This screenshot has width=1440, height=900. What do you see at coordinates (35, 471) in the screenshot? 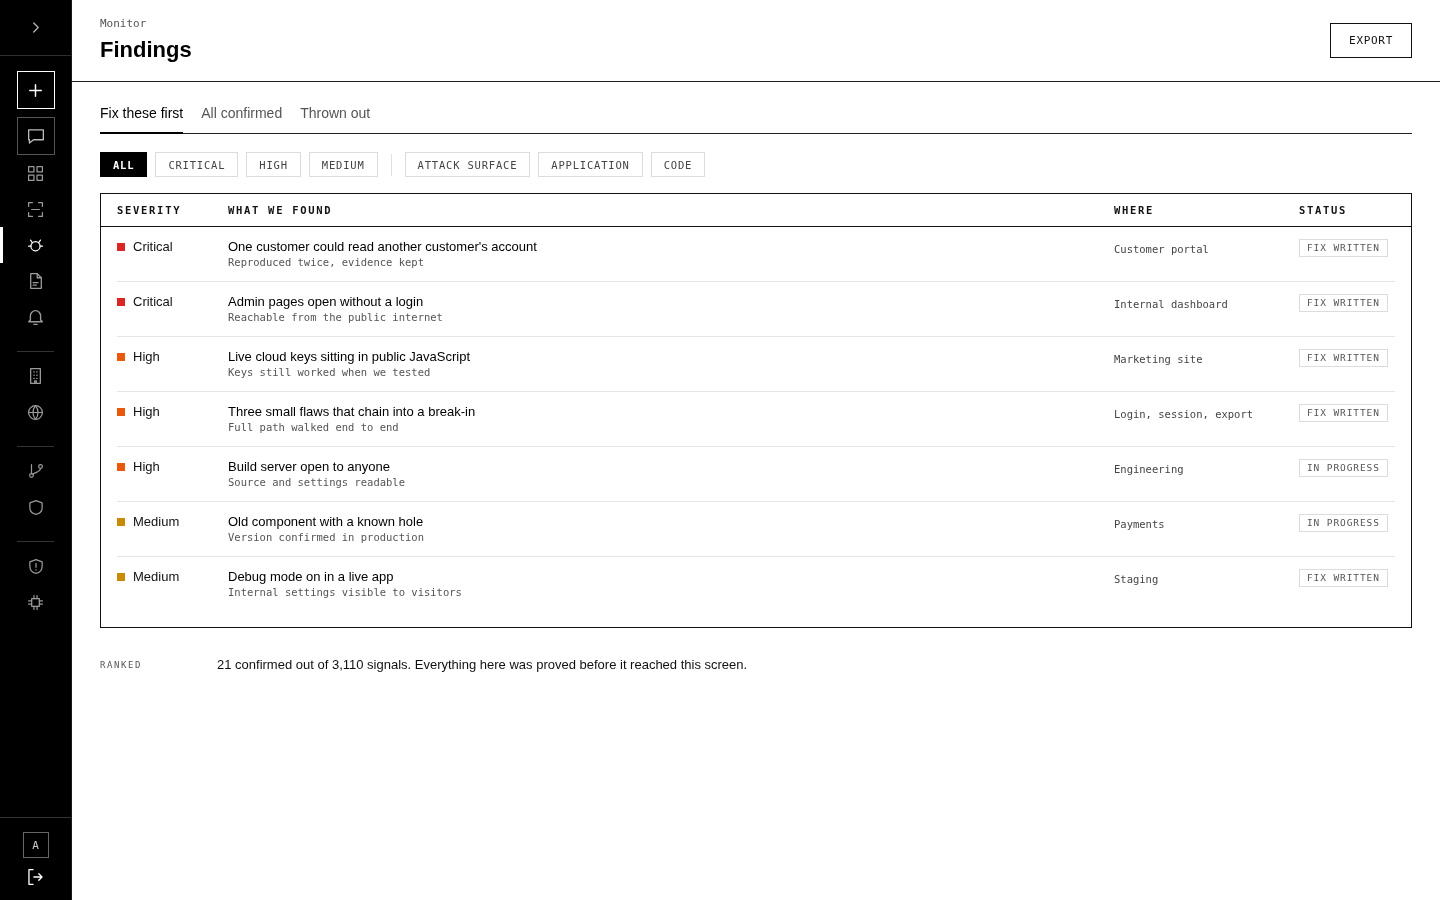
I see `branch-icon` at bounding box center [35, 471].